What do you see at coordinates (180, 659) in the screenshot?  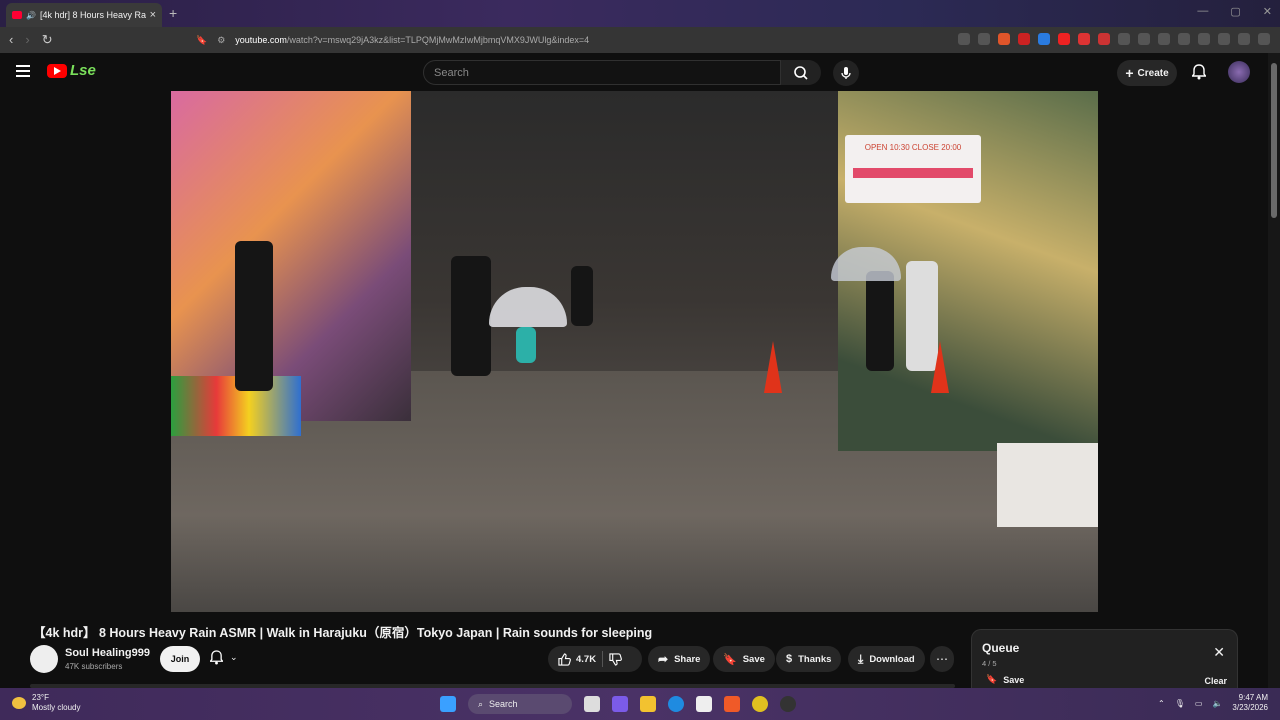 I see `join-button: Join` at bounding box center [180, 659].